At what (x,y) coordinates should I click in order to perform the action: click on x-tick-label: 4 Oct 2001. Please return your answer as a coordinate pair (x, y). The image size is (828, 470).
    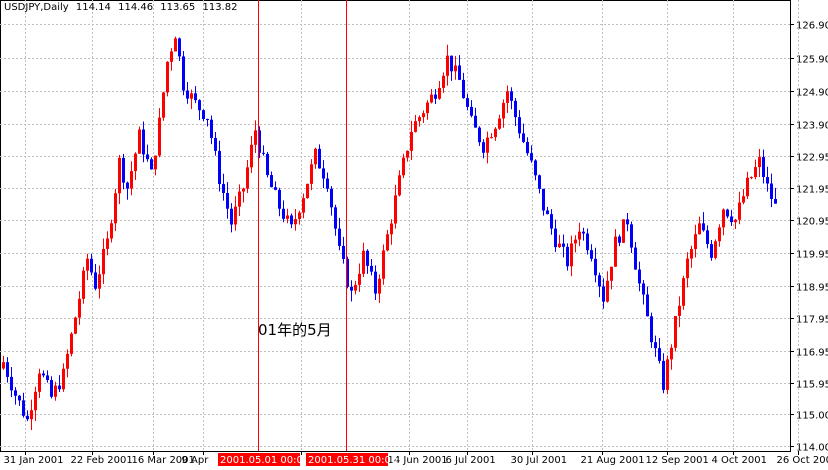
    Looking at the image, I should click on (739, 460).